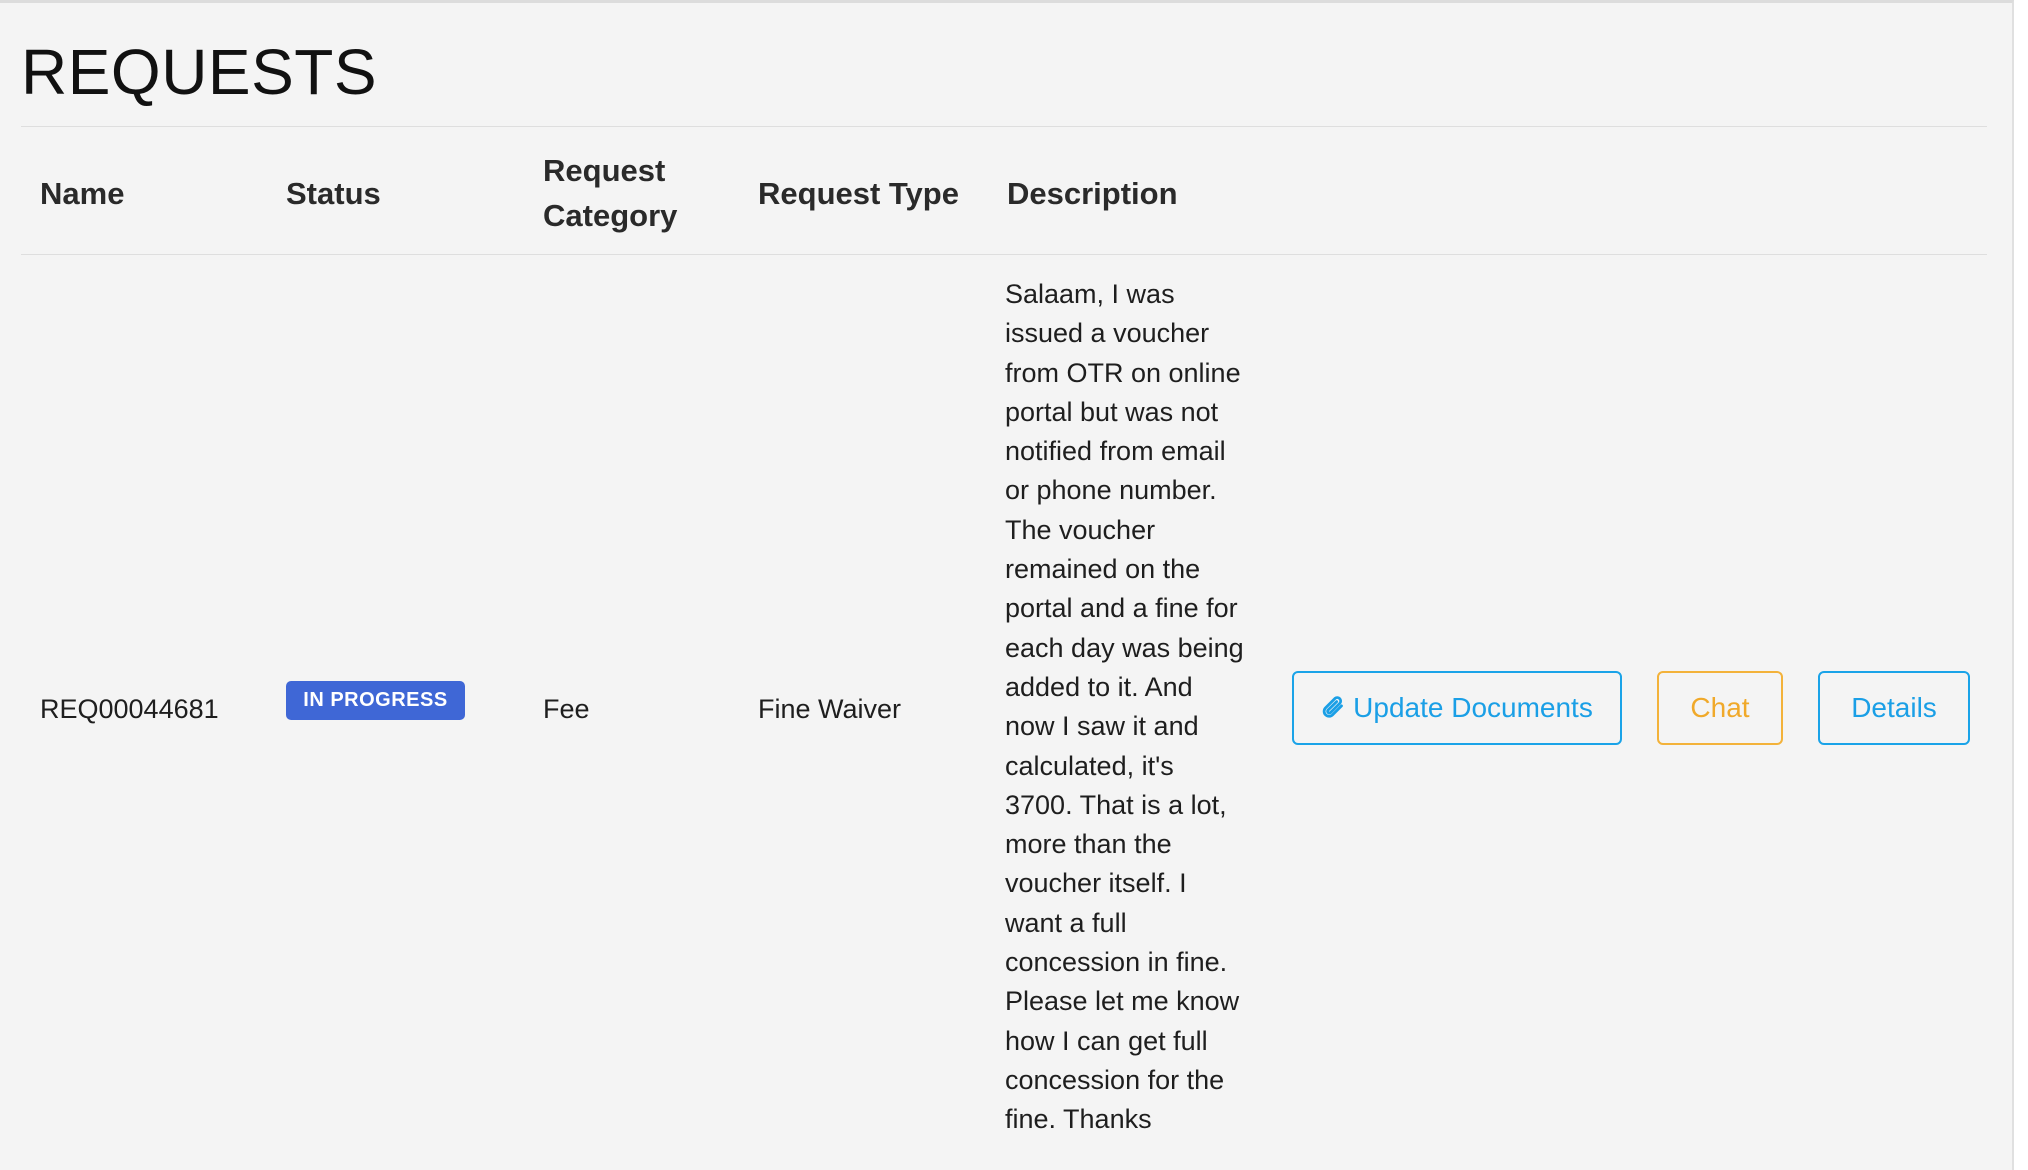 The image size is (2028, 1170). What do you see at coordinates (830, 709) in the screenshot?
I see `request-type: Fine Waiver` at bounding box center [830, 709].